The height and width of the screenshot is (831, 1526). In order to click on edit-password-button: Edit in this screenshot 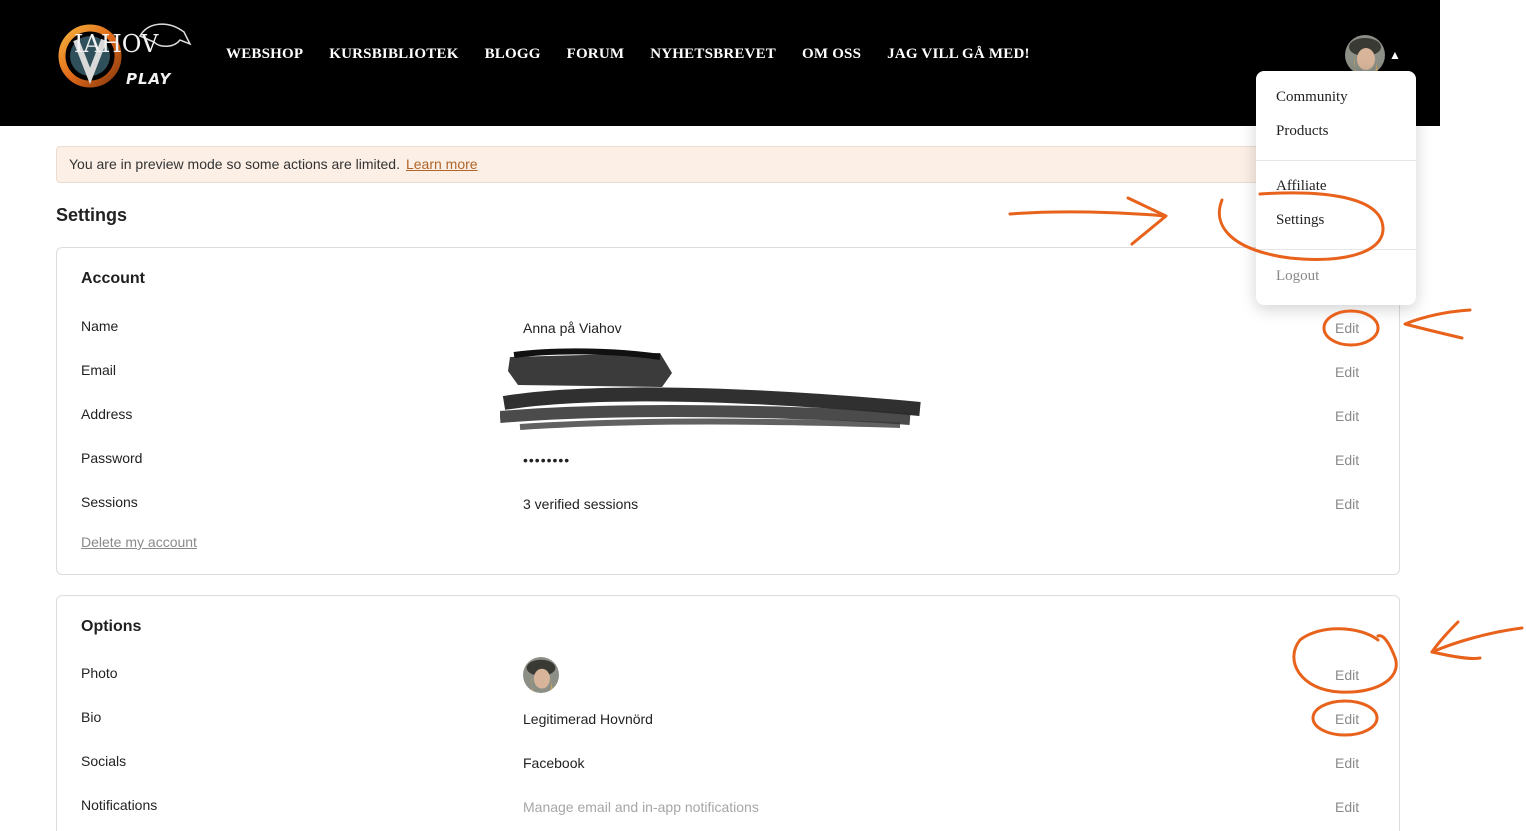, I will do `click(1347, 460)`.